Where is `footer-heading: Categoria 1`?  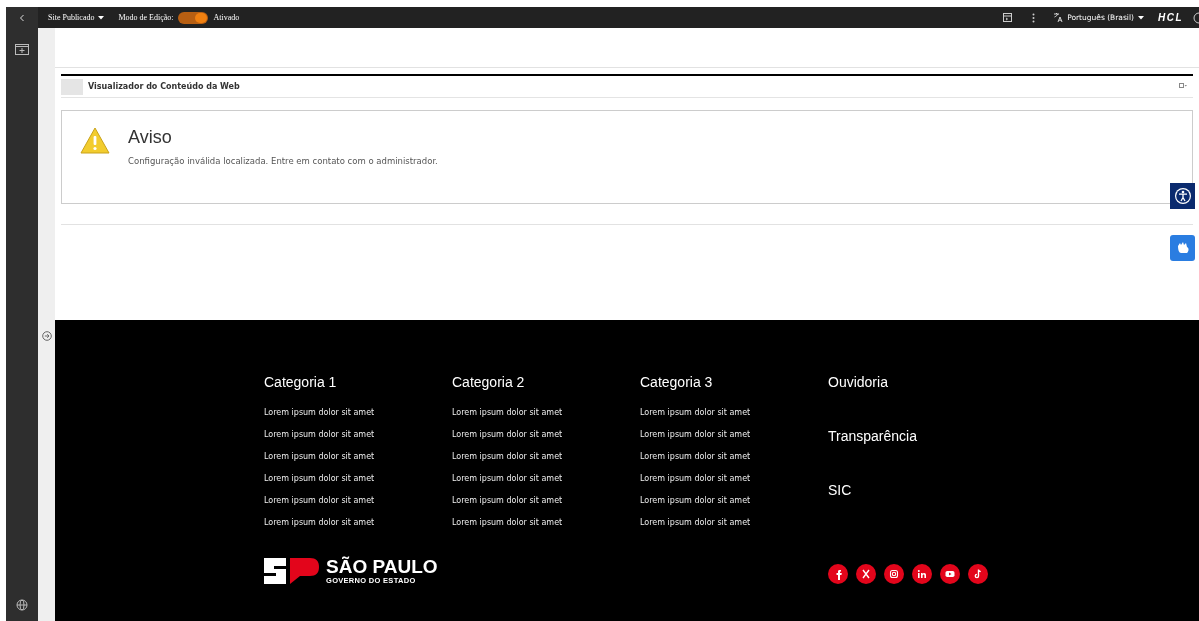
footer-heading: Categoria 1 is located at coordinates (301, 382).